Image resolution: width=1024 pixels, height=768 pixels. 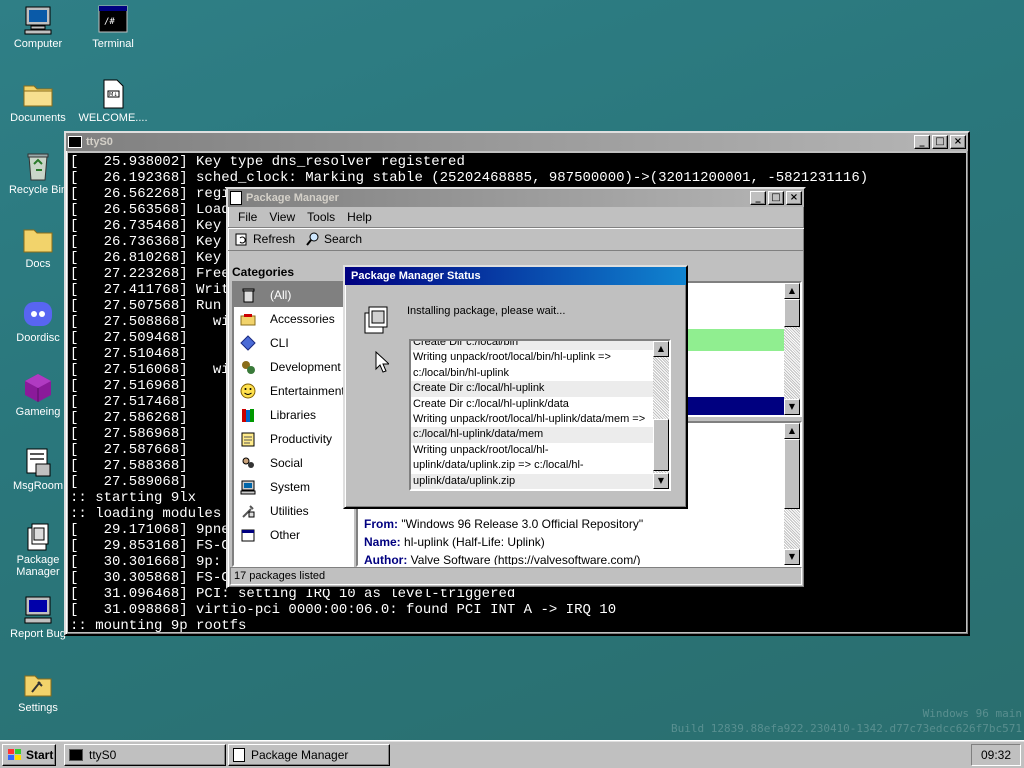 What do you see at coordinates (292, 198) in the screenshot?
I see `package-manager-title: Package Manager` at bounding box center [292, 198].